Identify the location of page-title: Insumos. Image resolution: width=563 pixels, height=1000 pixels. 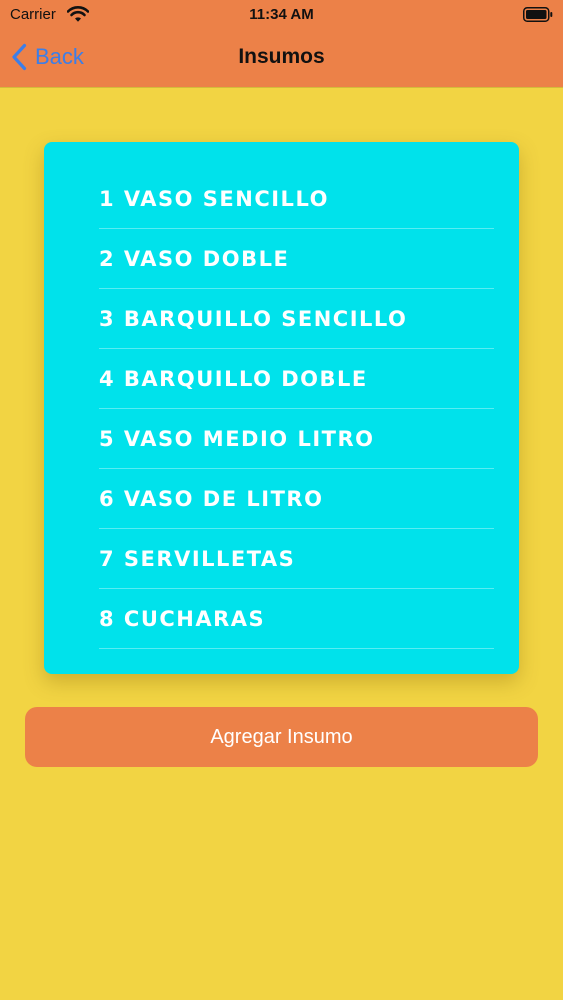
(281, 56).